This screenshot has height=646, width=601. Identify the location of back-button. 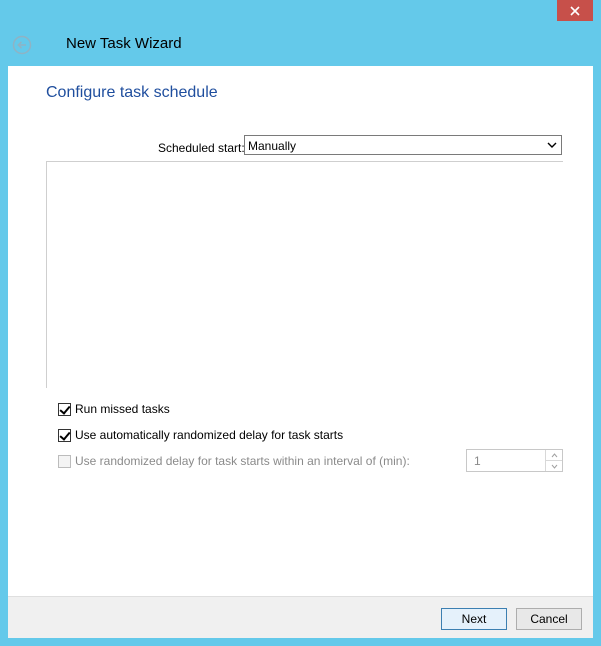
(22, 45).